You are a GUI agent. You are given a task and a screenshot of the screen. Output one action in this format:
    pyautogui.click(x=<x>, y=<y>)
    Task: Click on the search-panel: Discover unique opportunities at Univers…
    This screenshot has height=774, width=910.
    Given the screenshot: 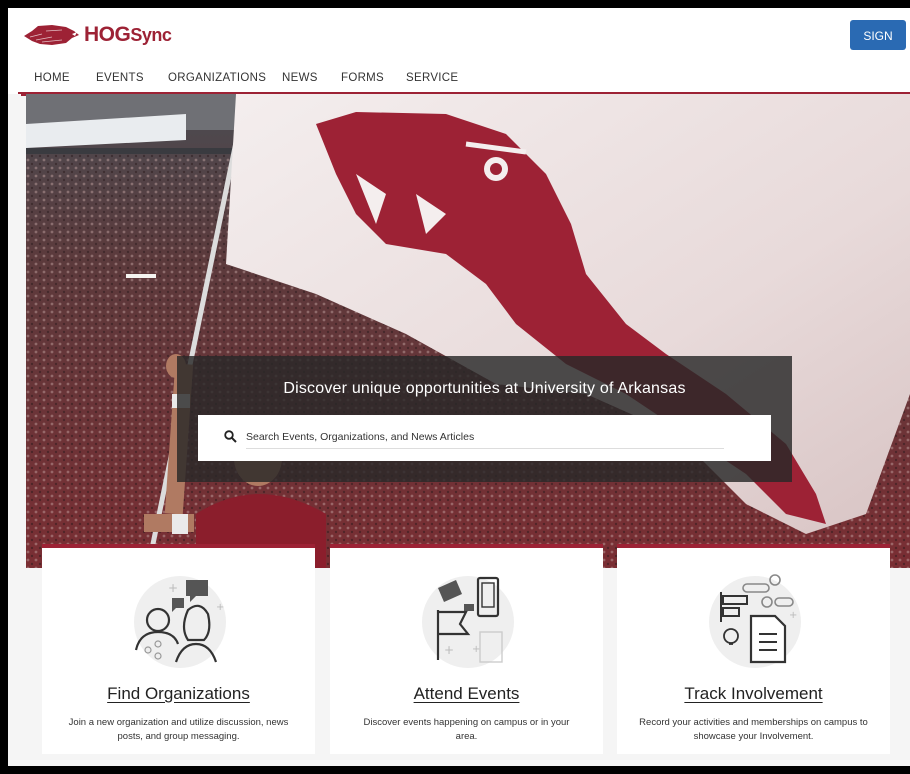 What is the action you would take?
    pyautogui.click(x=484, y=419)
    